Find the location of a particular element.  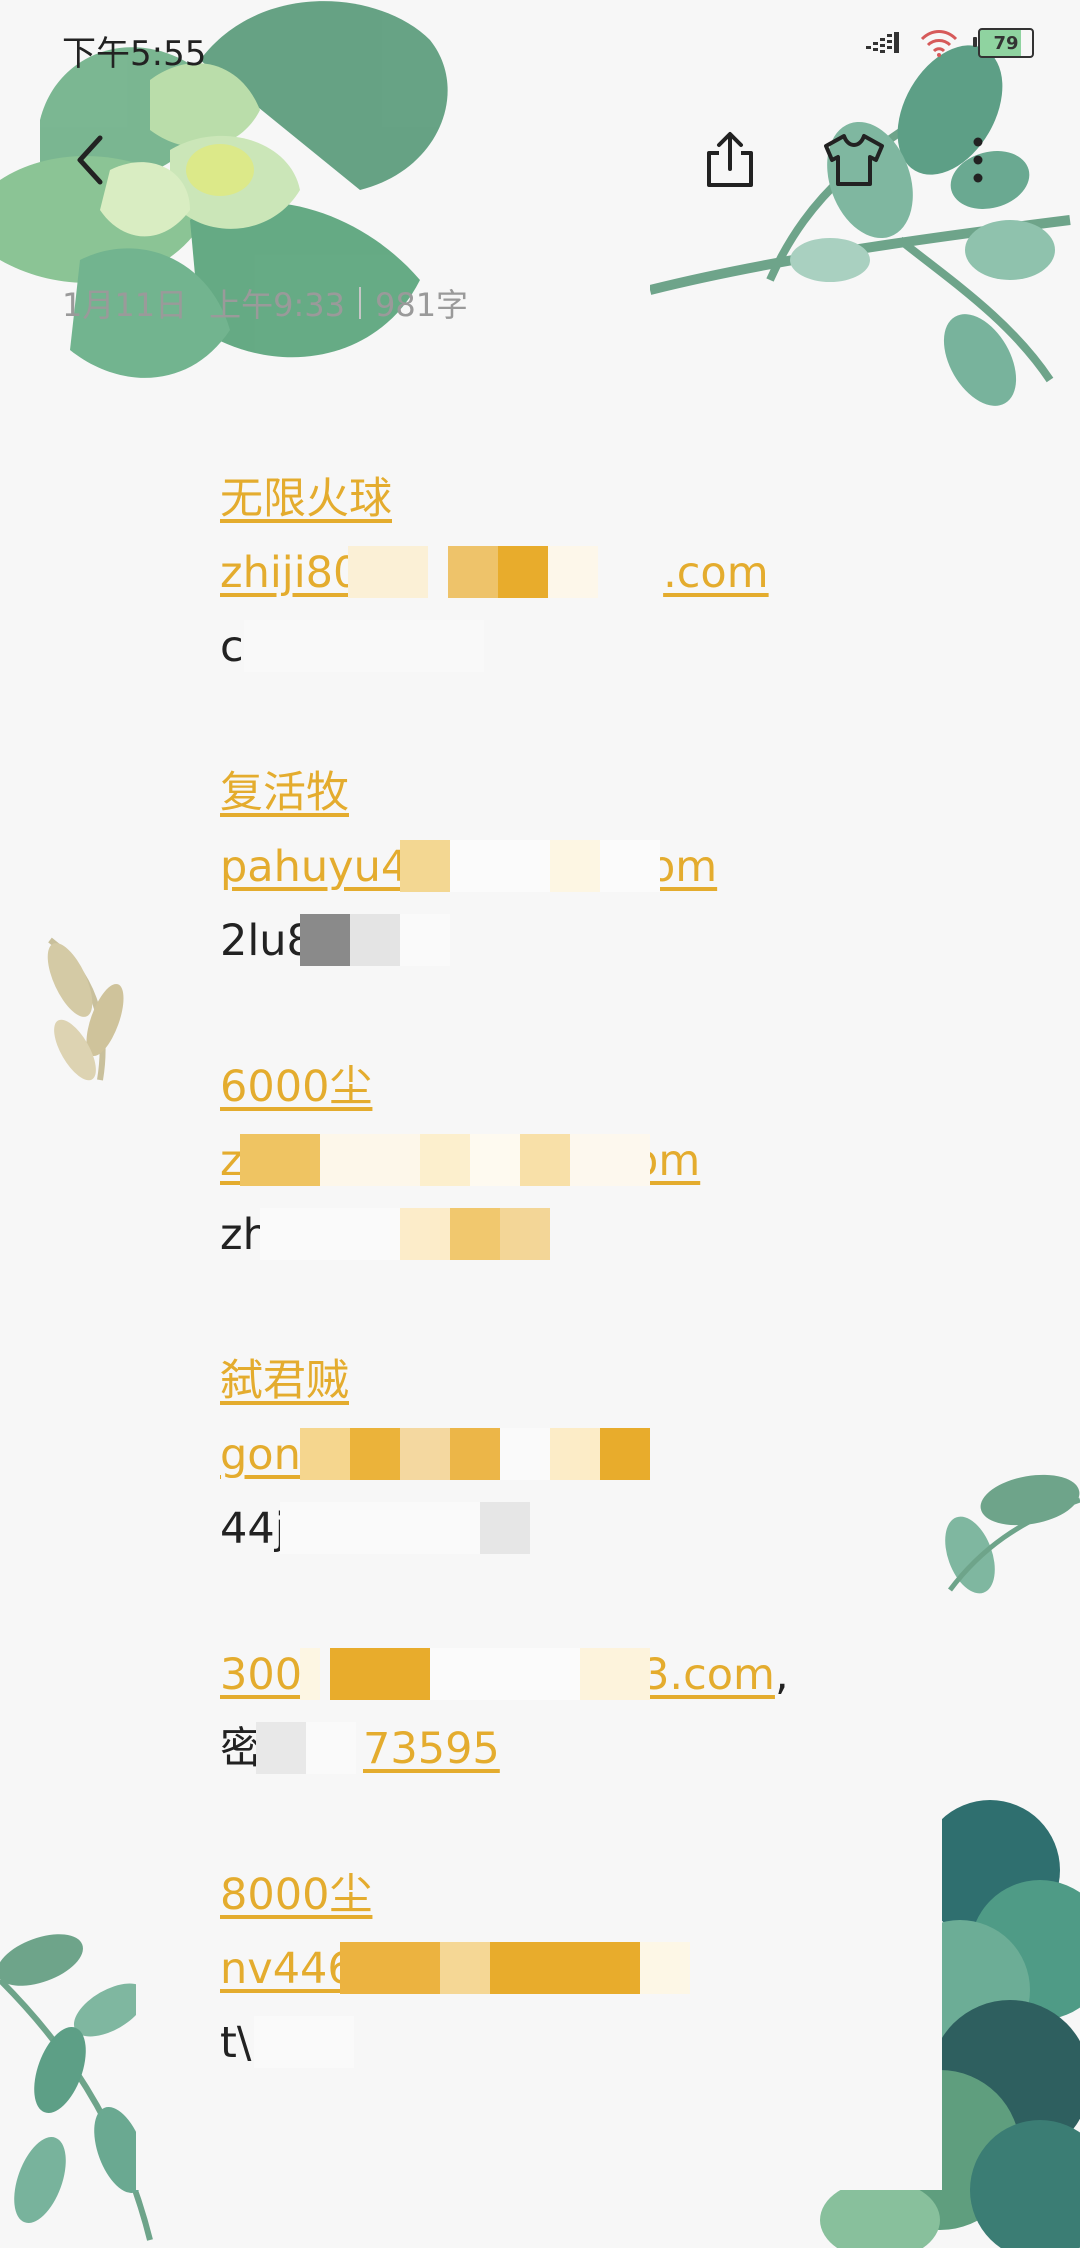

back-button is located at coordinates (90, 160).